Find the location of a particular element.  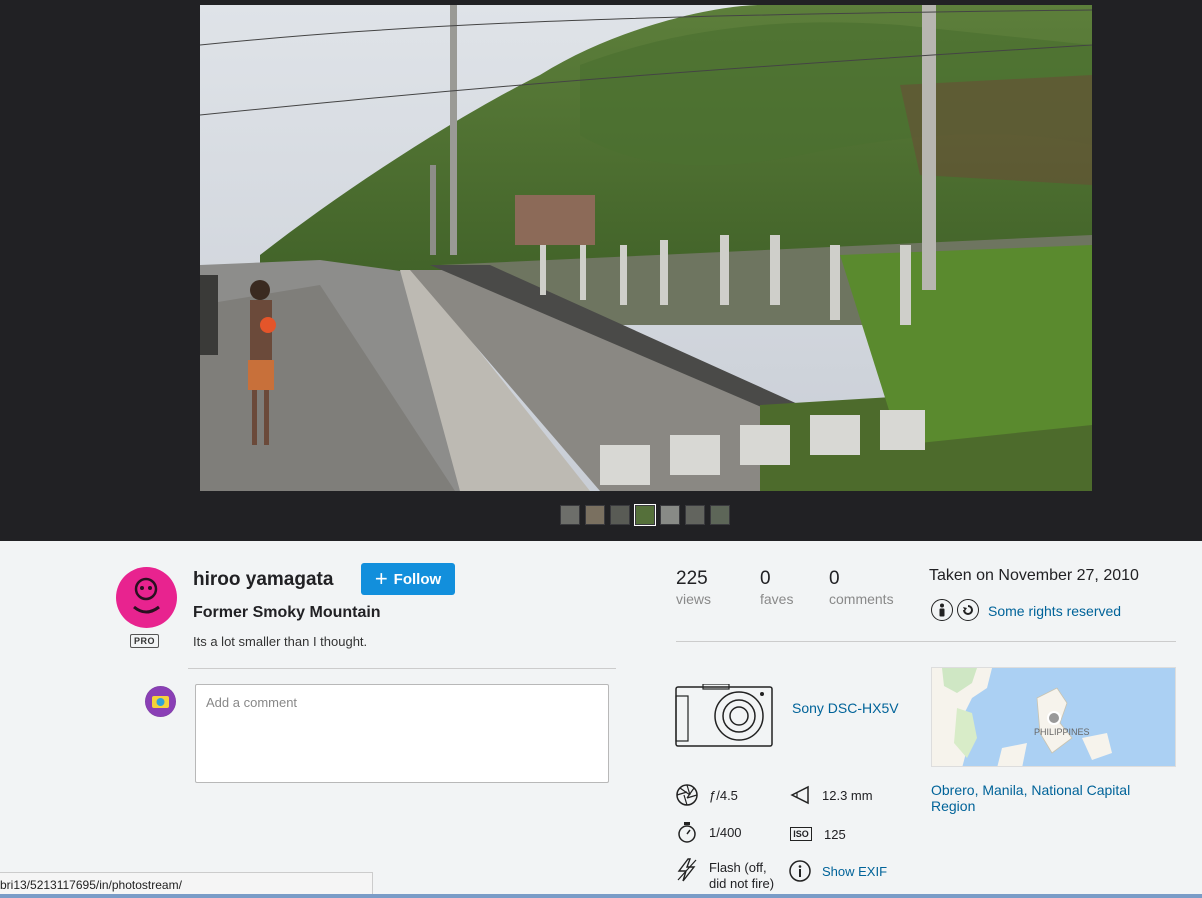

comments-count: 0 is located at coordinates (834, 578).